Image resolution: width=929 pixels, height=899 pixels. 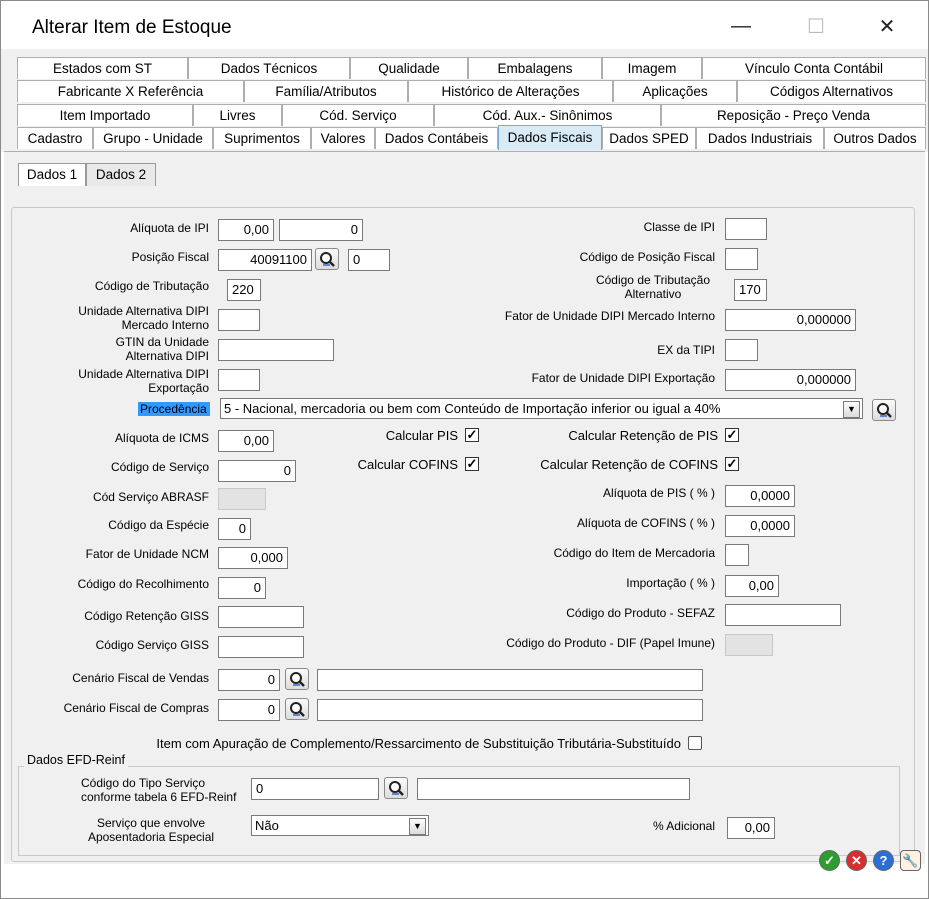 What do you see at coordinates (358, 115) in the screenshot?
I see `tab-cod-servico: Cód. Serviço` at bounding box center [358, 115].